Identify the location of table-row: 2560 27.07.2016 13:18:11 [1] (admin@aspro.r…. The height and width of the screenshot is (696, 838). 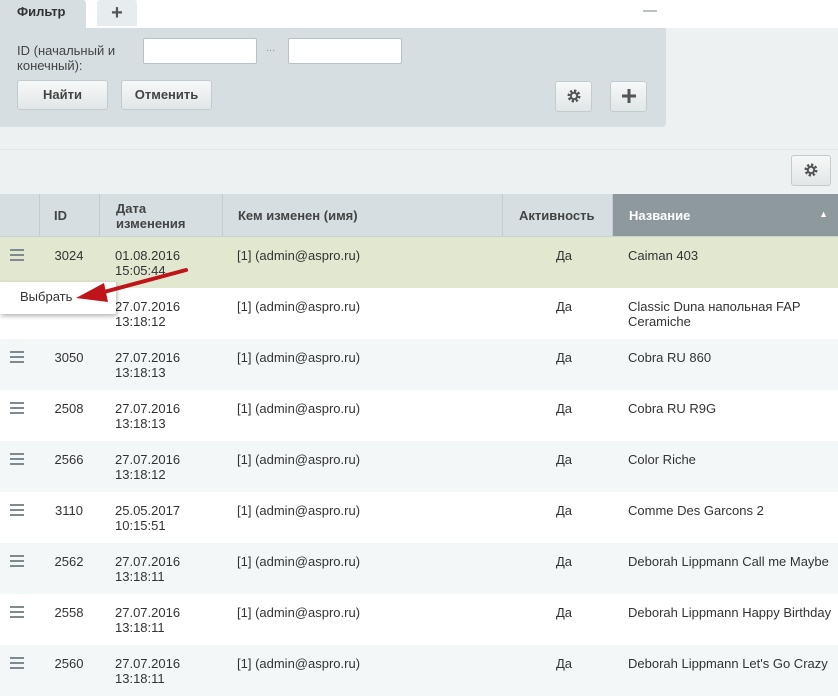
(419, 670).